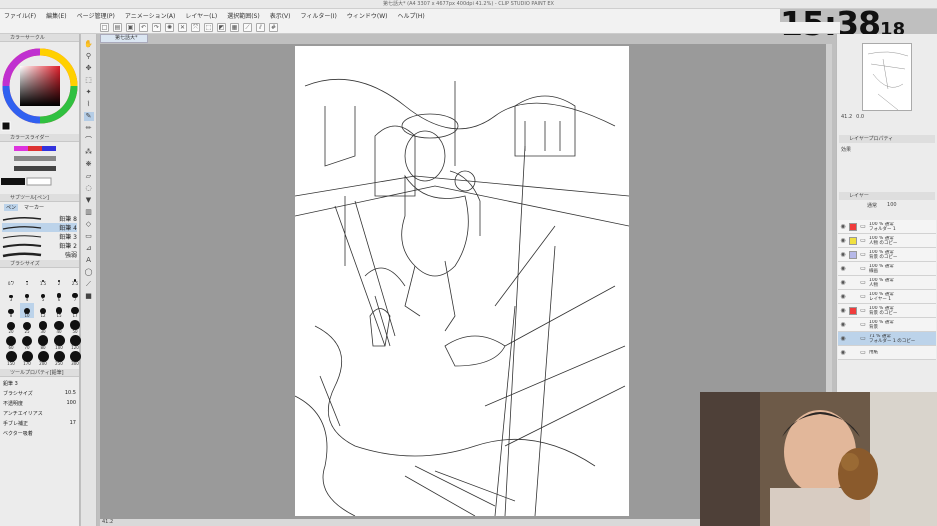  Describe the element at coordinates (243, 15) in the screenshot. I see `menu-selection: 選択範囲(S)` at that location.